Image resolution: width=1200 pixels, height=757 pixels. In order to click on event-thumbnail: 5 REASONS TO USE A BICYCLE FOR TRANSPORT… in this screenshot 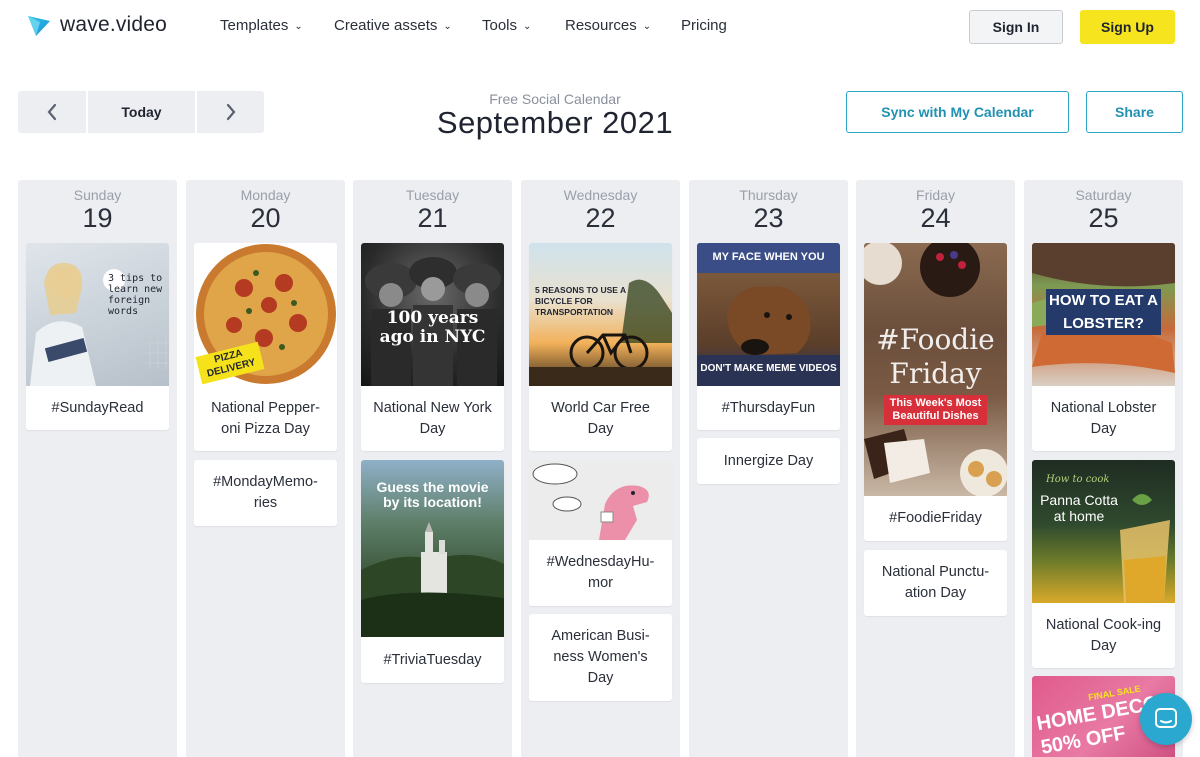, I will do `click(600, 314)`.